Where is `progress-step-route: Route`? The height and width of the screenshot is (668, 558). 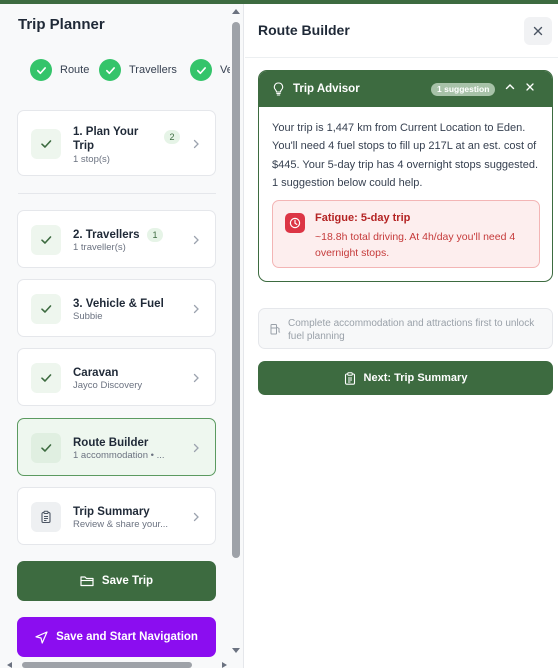
progress-step-route: Route is located at coordinates (59, 70).